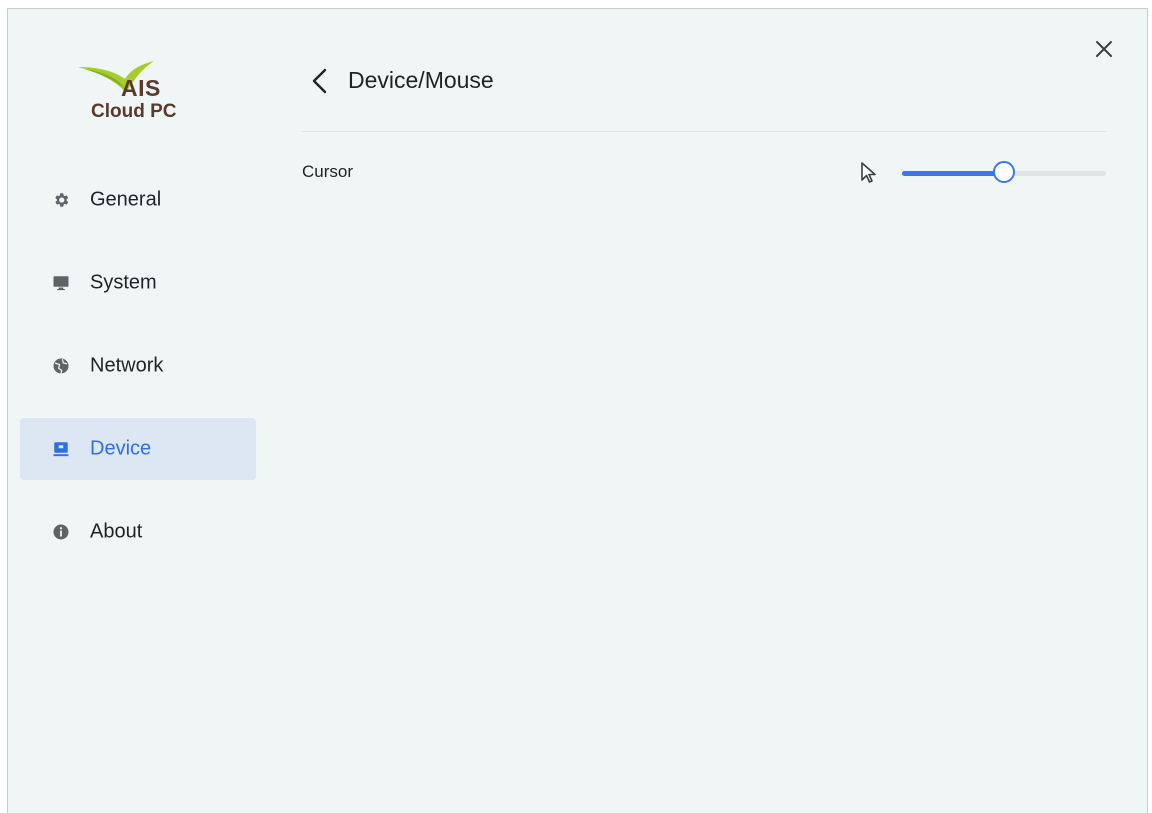 Image resolution: width=1152 pixels, height=813 pixels. What do you see at coordinates (121, 448) in the screenshot?
I see `sidebar-item-label: Device` at bounding box center [121, 448].